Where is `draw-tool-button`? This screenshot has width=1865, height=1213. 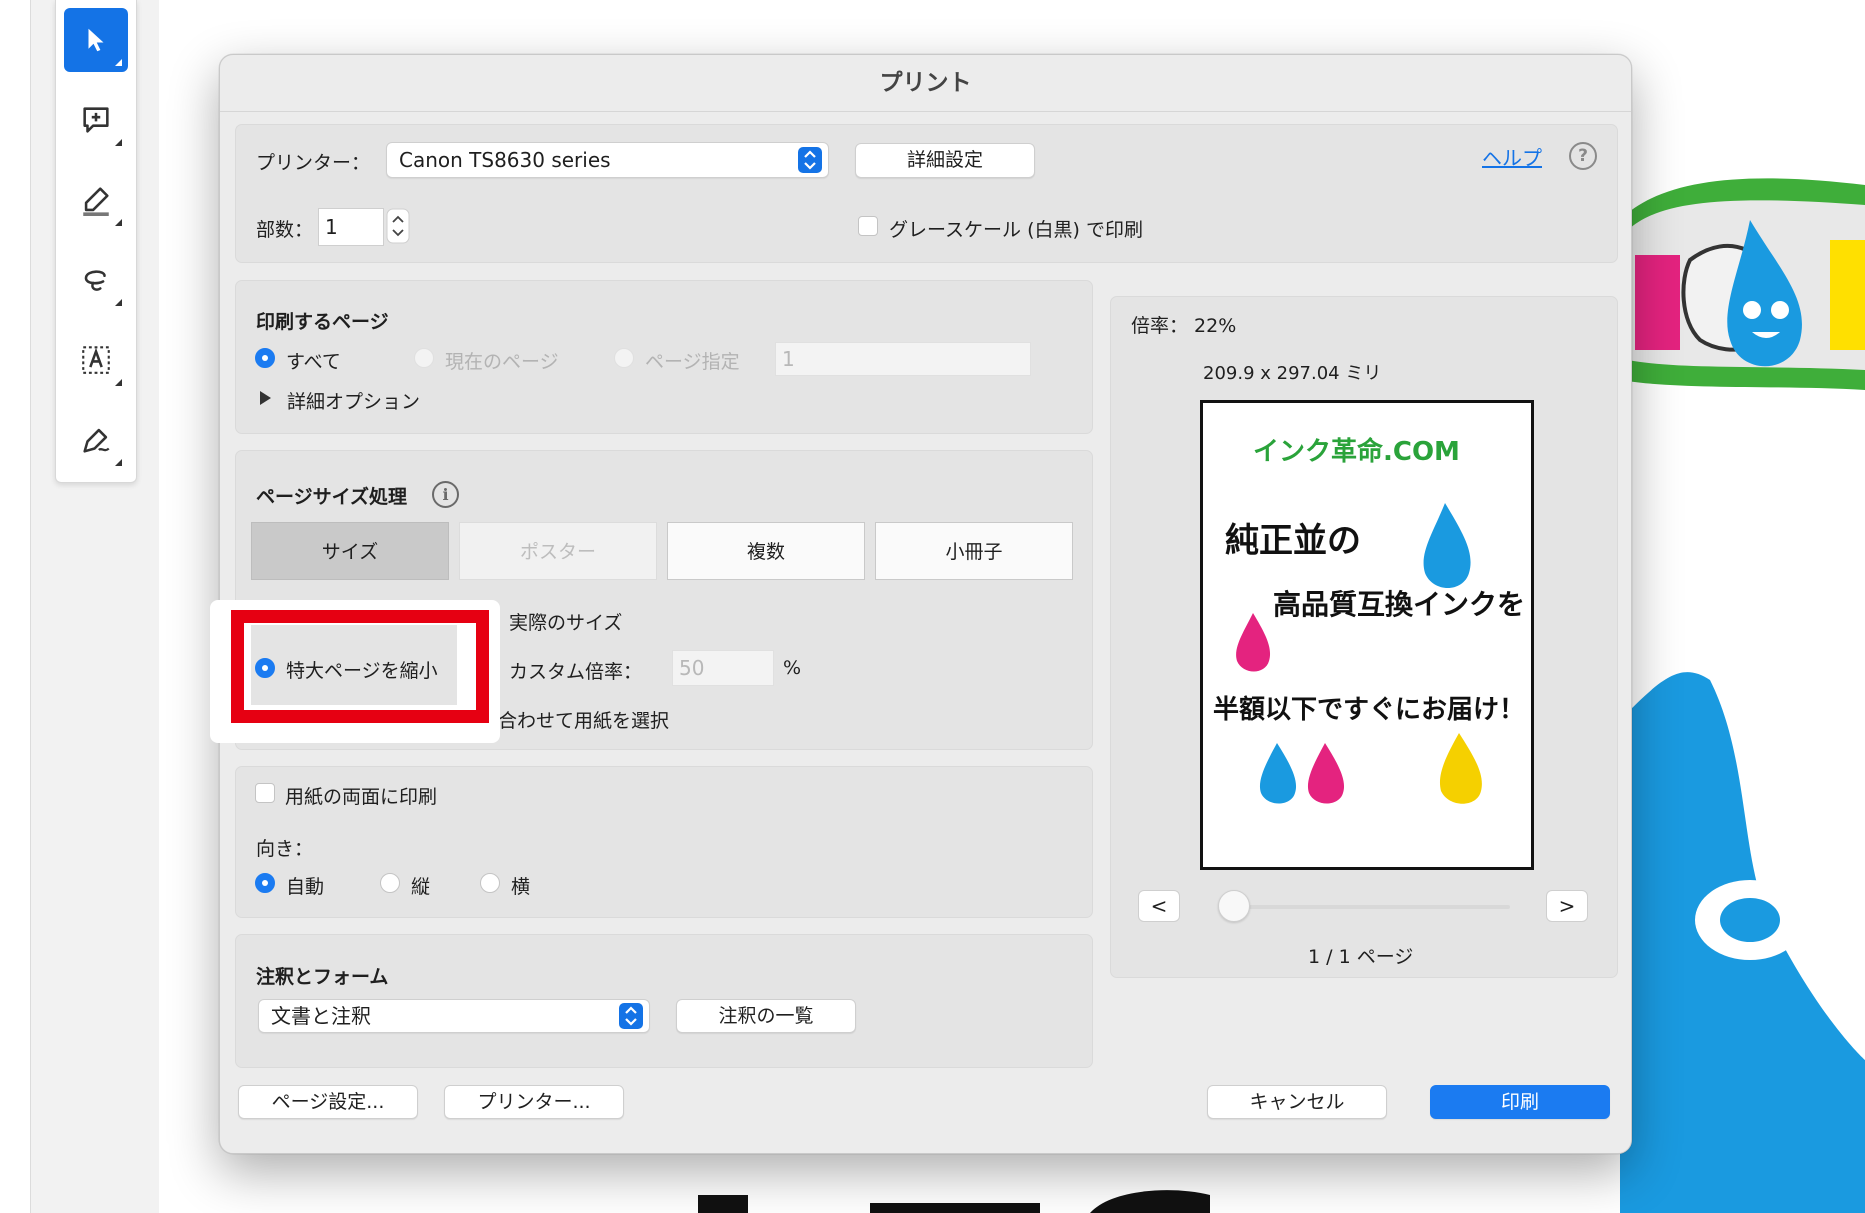
draw-tool-button is located at coordinates (96, 280).